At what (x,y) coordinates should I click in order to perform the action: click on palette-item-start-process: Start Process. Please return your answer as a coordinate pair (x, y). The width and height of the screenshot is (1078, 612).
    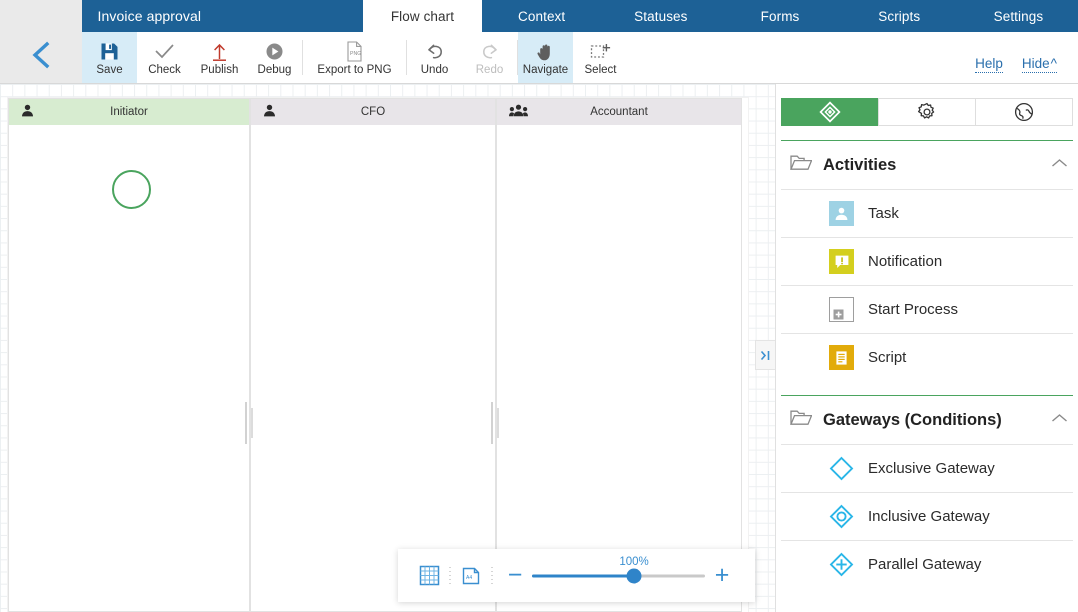
    Looking at the image, I should click on (927, 309).